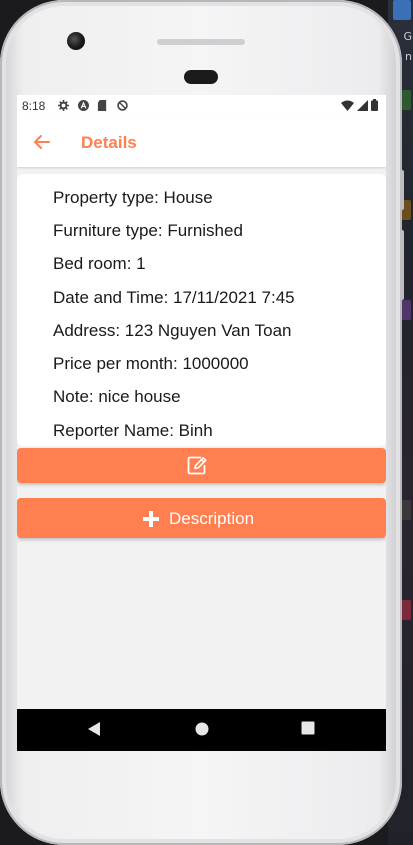  Describe the element at coordinates (133, 430) in the screenshot. I see `detail-reporter-name: Reporter Name: Binh` at that location.